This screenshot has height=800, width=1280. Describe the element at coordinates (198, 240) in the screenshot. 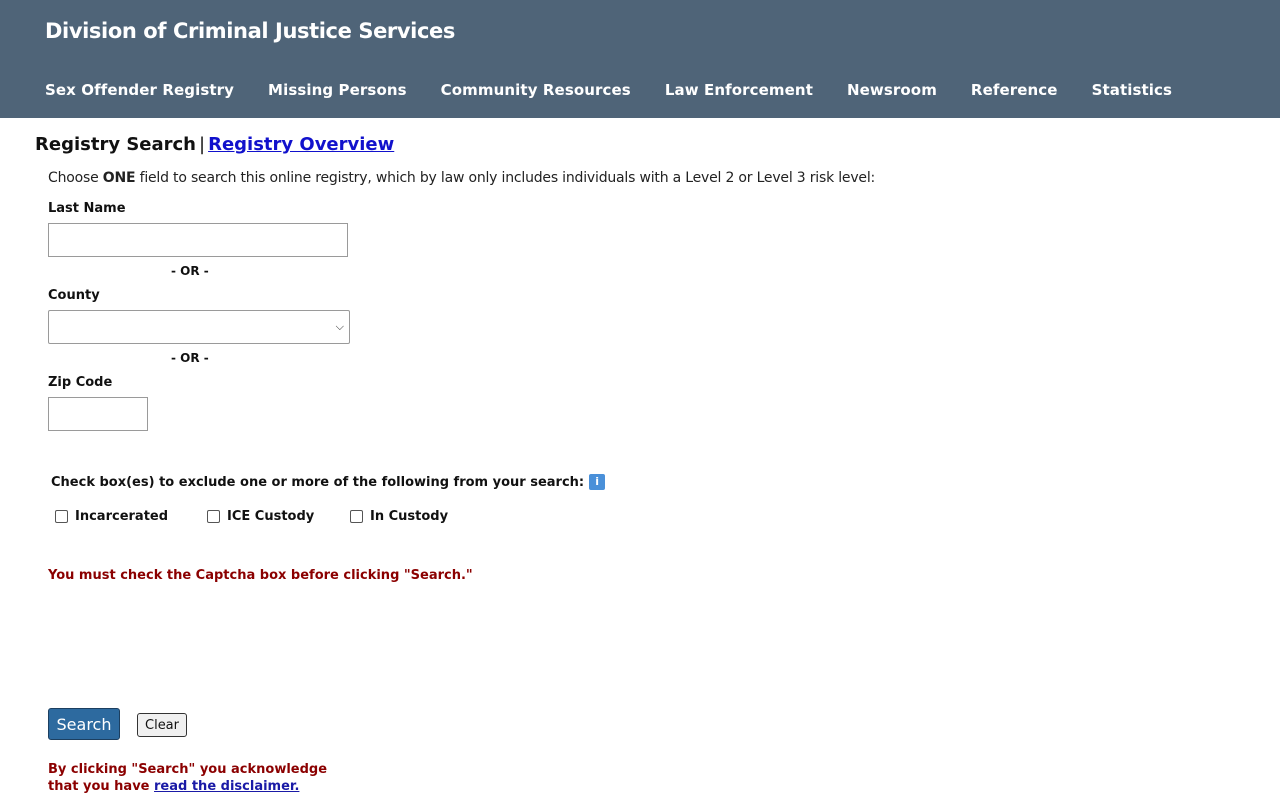

I see `last-name-input` at that location.